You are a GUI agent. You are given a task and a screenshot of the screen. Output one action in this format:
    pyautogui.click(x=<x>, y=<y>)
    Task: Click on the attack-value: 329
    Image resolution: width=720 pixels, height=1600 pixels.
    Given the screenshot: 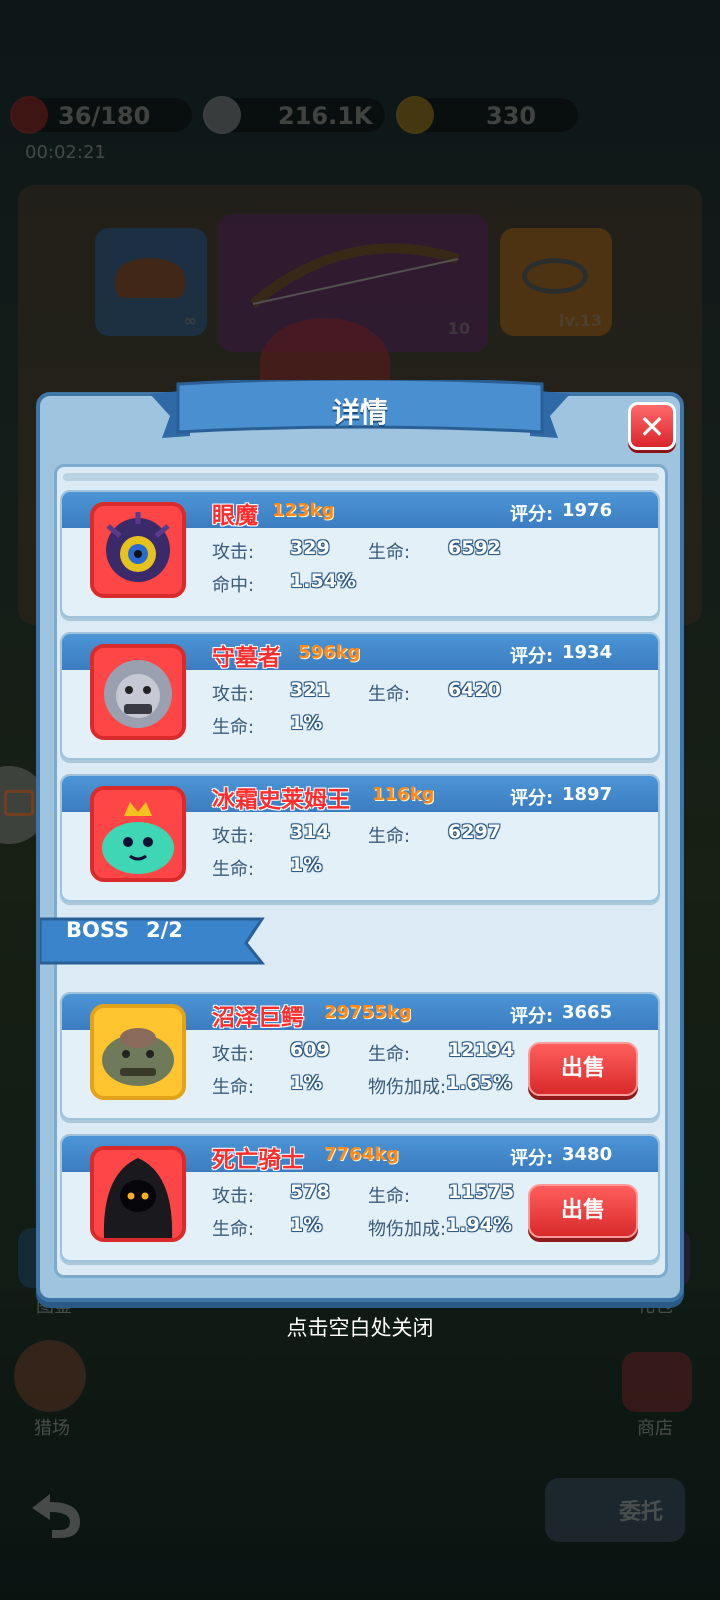 What is the action you would take?
    pyautogui.click(x=310, y=548)
    